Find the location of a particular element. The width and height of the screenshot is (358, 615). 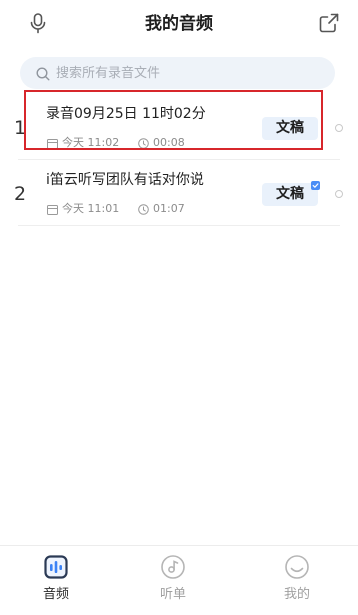

search-icon is located at coordinates (43, 73).